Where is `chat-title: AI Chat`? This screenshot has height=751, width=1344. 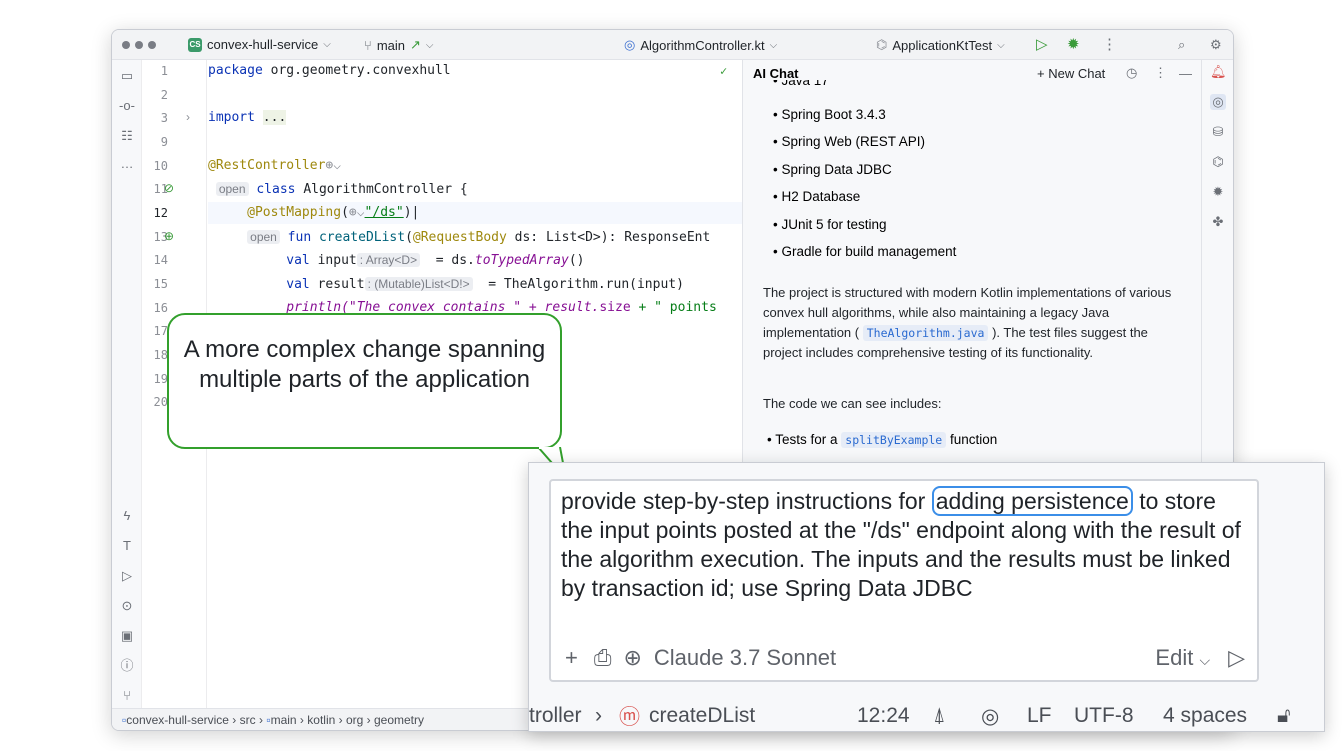
chat-title: AI Chat is located at coordinates (776, 73).